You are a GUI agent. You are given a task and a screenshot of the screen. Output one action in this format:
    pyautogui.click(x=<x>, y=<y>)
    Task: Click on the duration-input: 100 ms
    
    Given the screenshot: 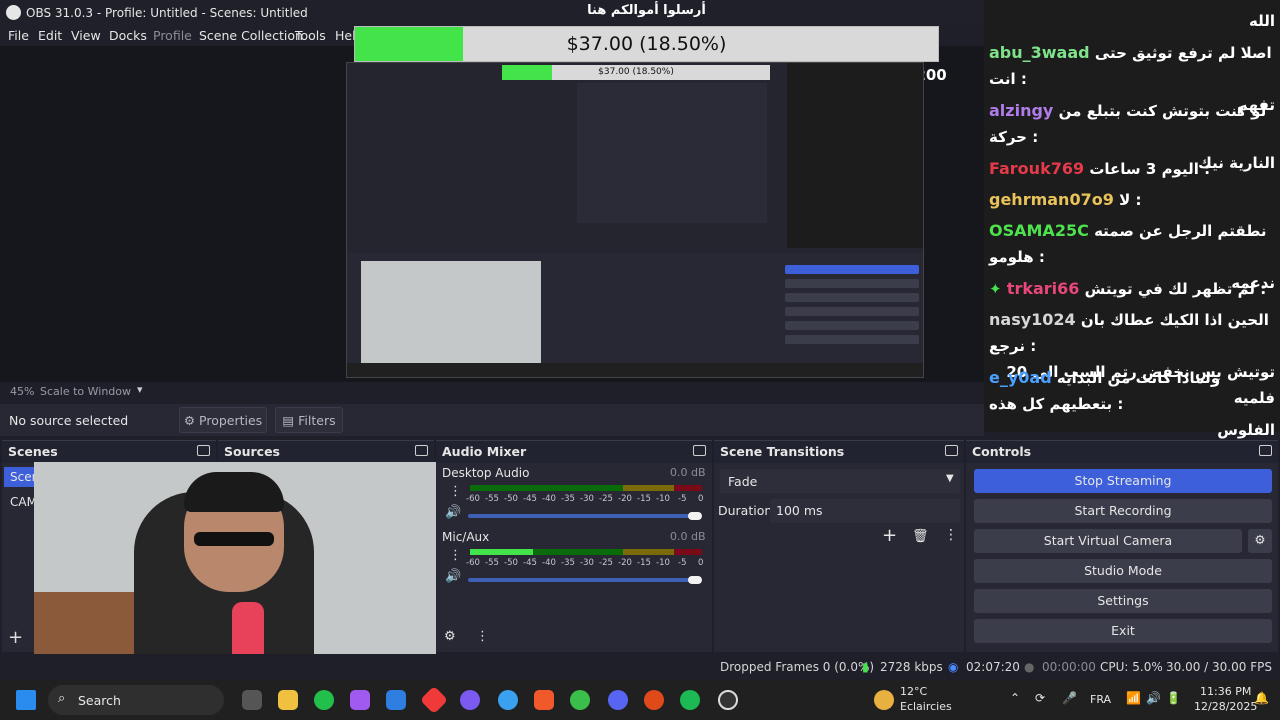 What is the action you would take?
    pyautogui.click(x=865, y=511)
    